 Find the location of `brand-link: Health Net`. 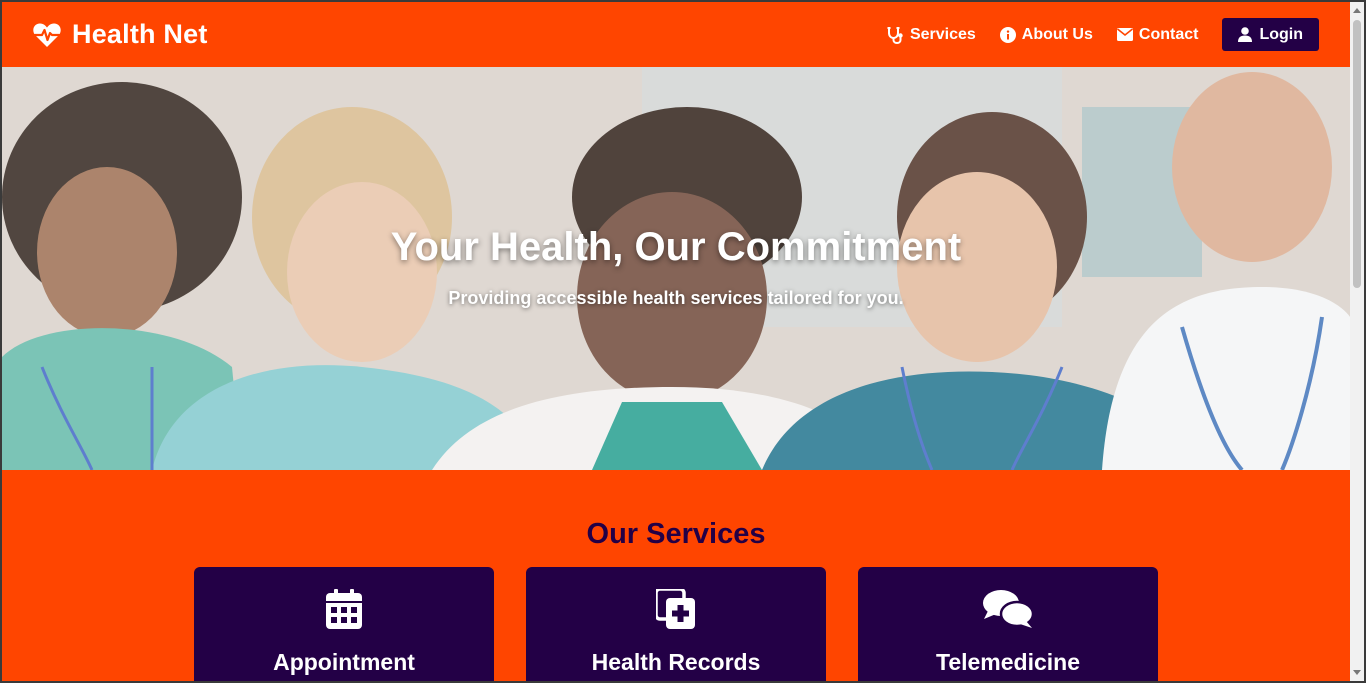

brand-link: Health Net is located at coordinates (120, 34).